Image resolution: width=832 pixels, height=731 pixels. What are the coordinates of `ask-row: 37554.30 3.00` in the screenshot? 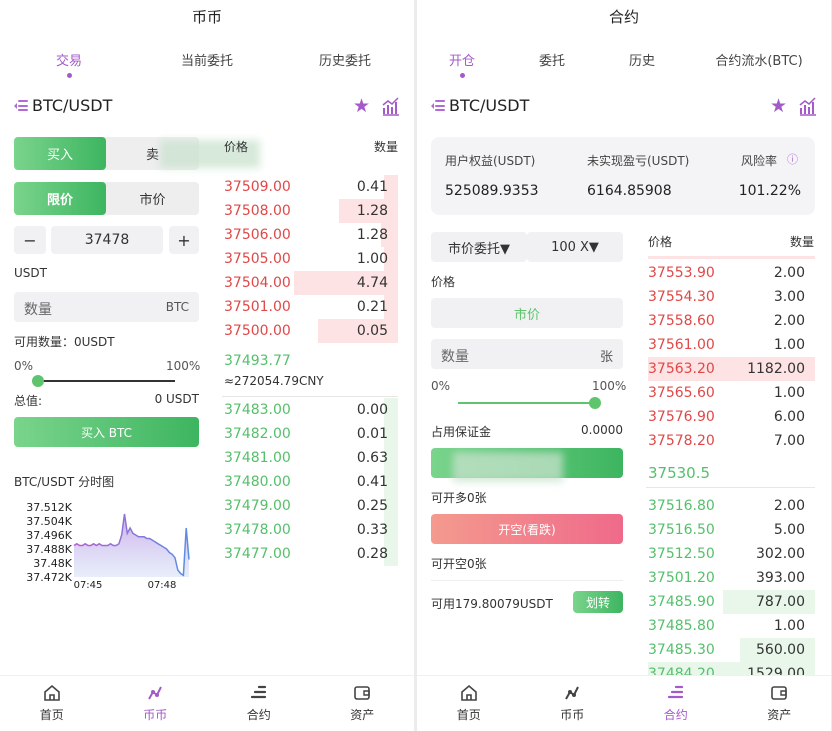 It's located at (731, 297).